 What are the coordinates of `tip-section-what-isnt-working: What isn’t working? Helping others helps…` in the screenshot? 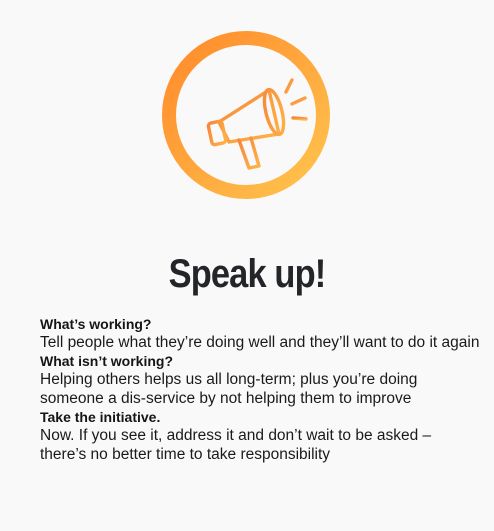 It's located at (265, 380).